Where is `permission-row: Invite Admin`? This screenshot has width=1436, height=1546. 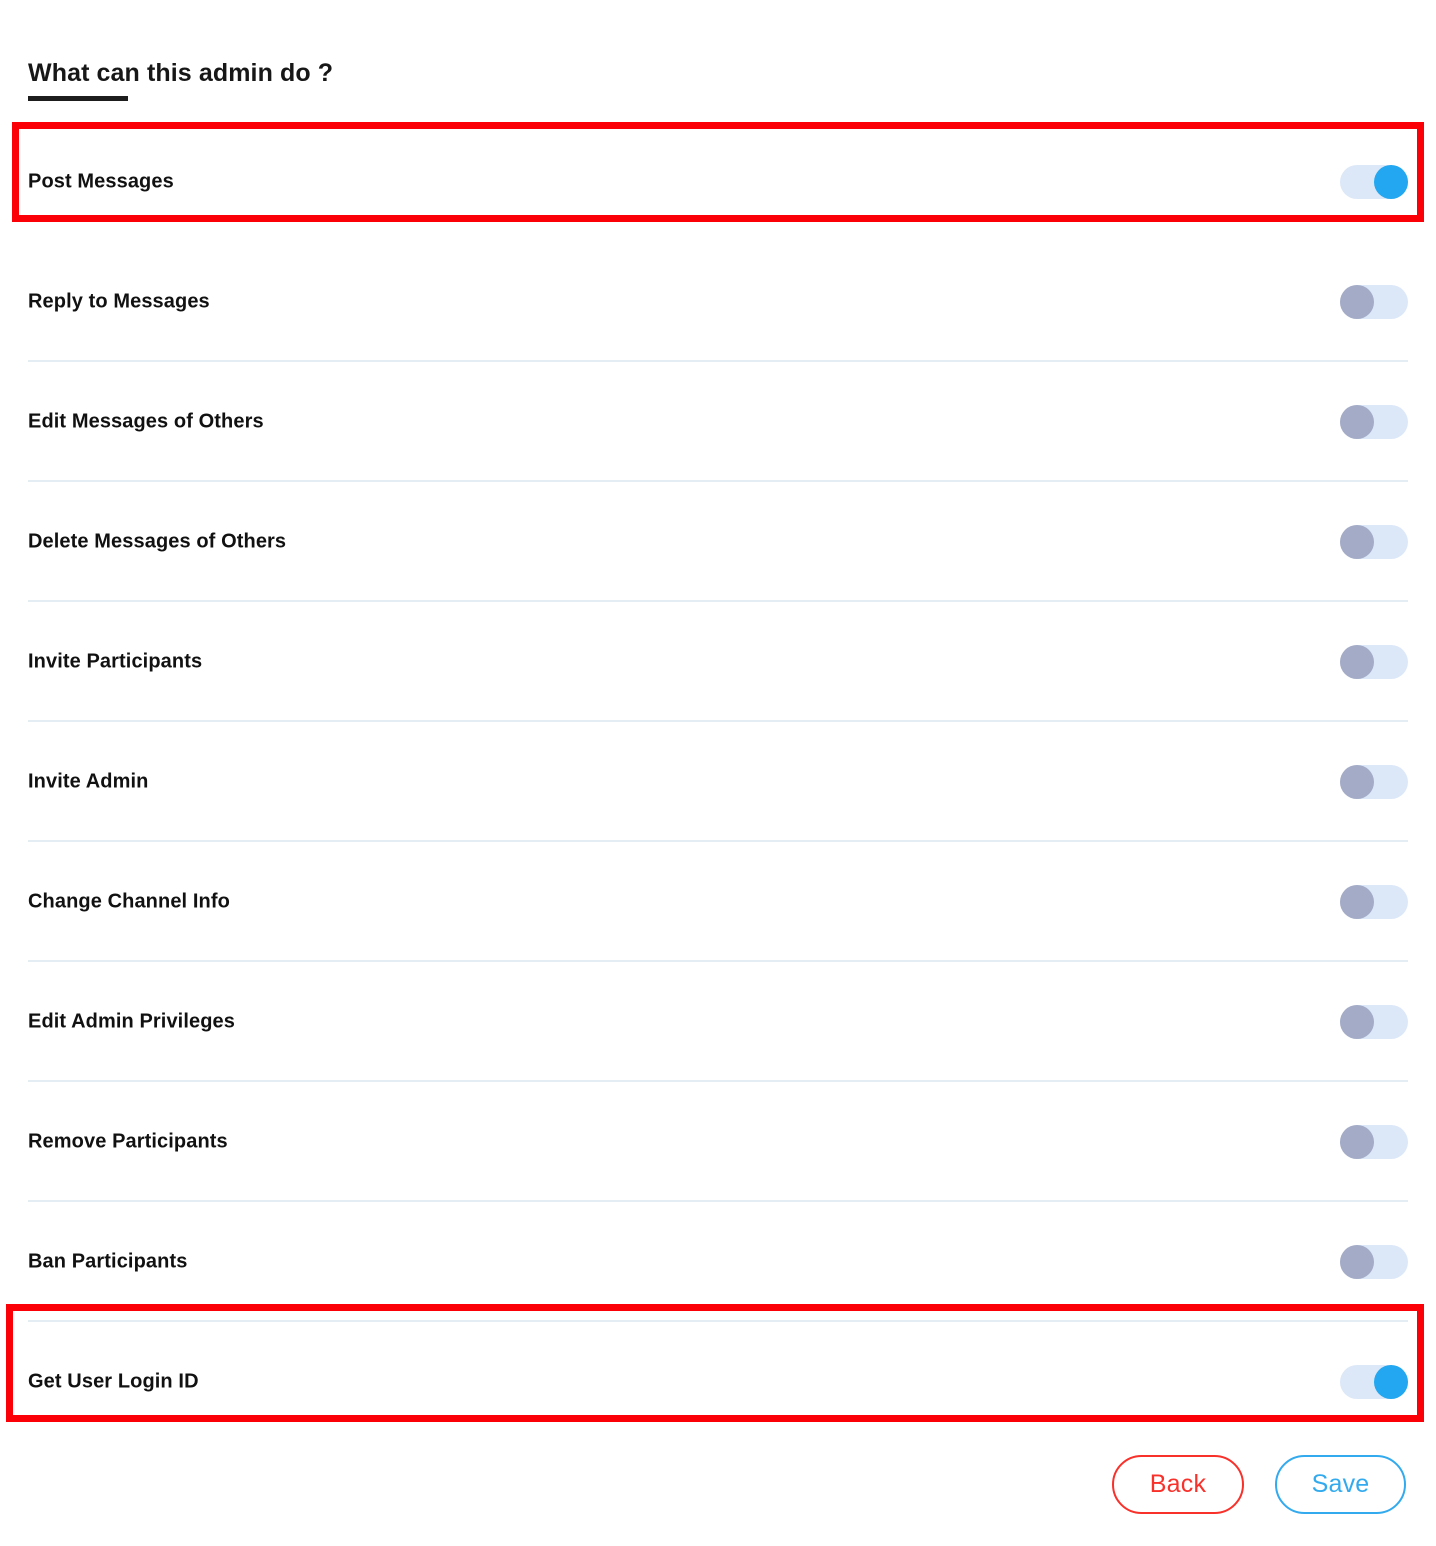
permission-row: Invite Admin is located at coordinates (718, 782).